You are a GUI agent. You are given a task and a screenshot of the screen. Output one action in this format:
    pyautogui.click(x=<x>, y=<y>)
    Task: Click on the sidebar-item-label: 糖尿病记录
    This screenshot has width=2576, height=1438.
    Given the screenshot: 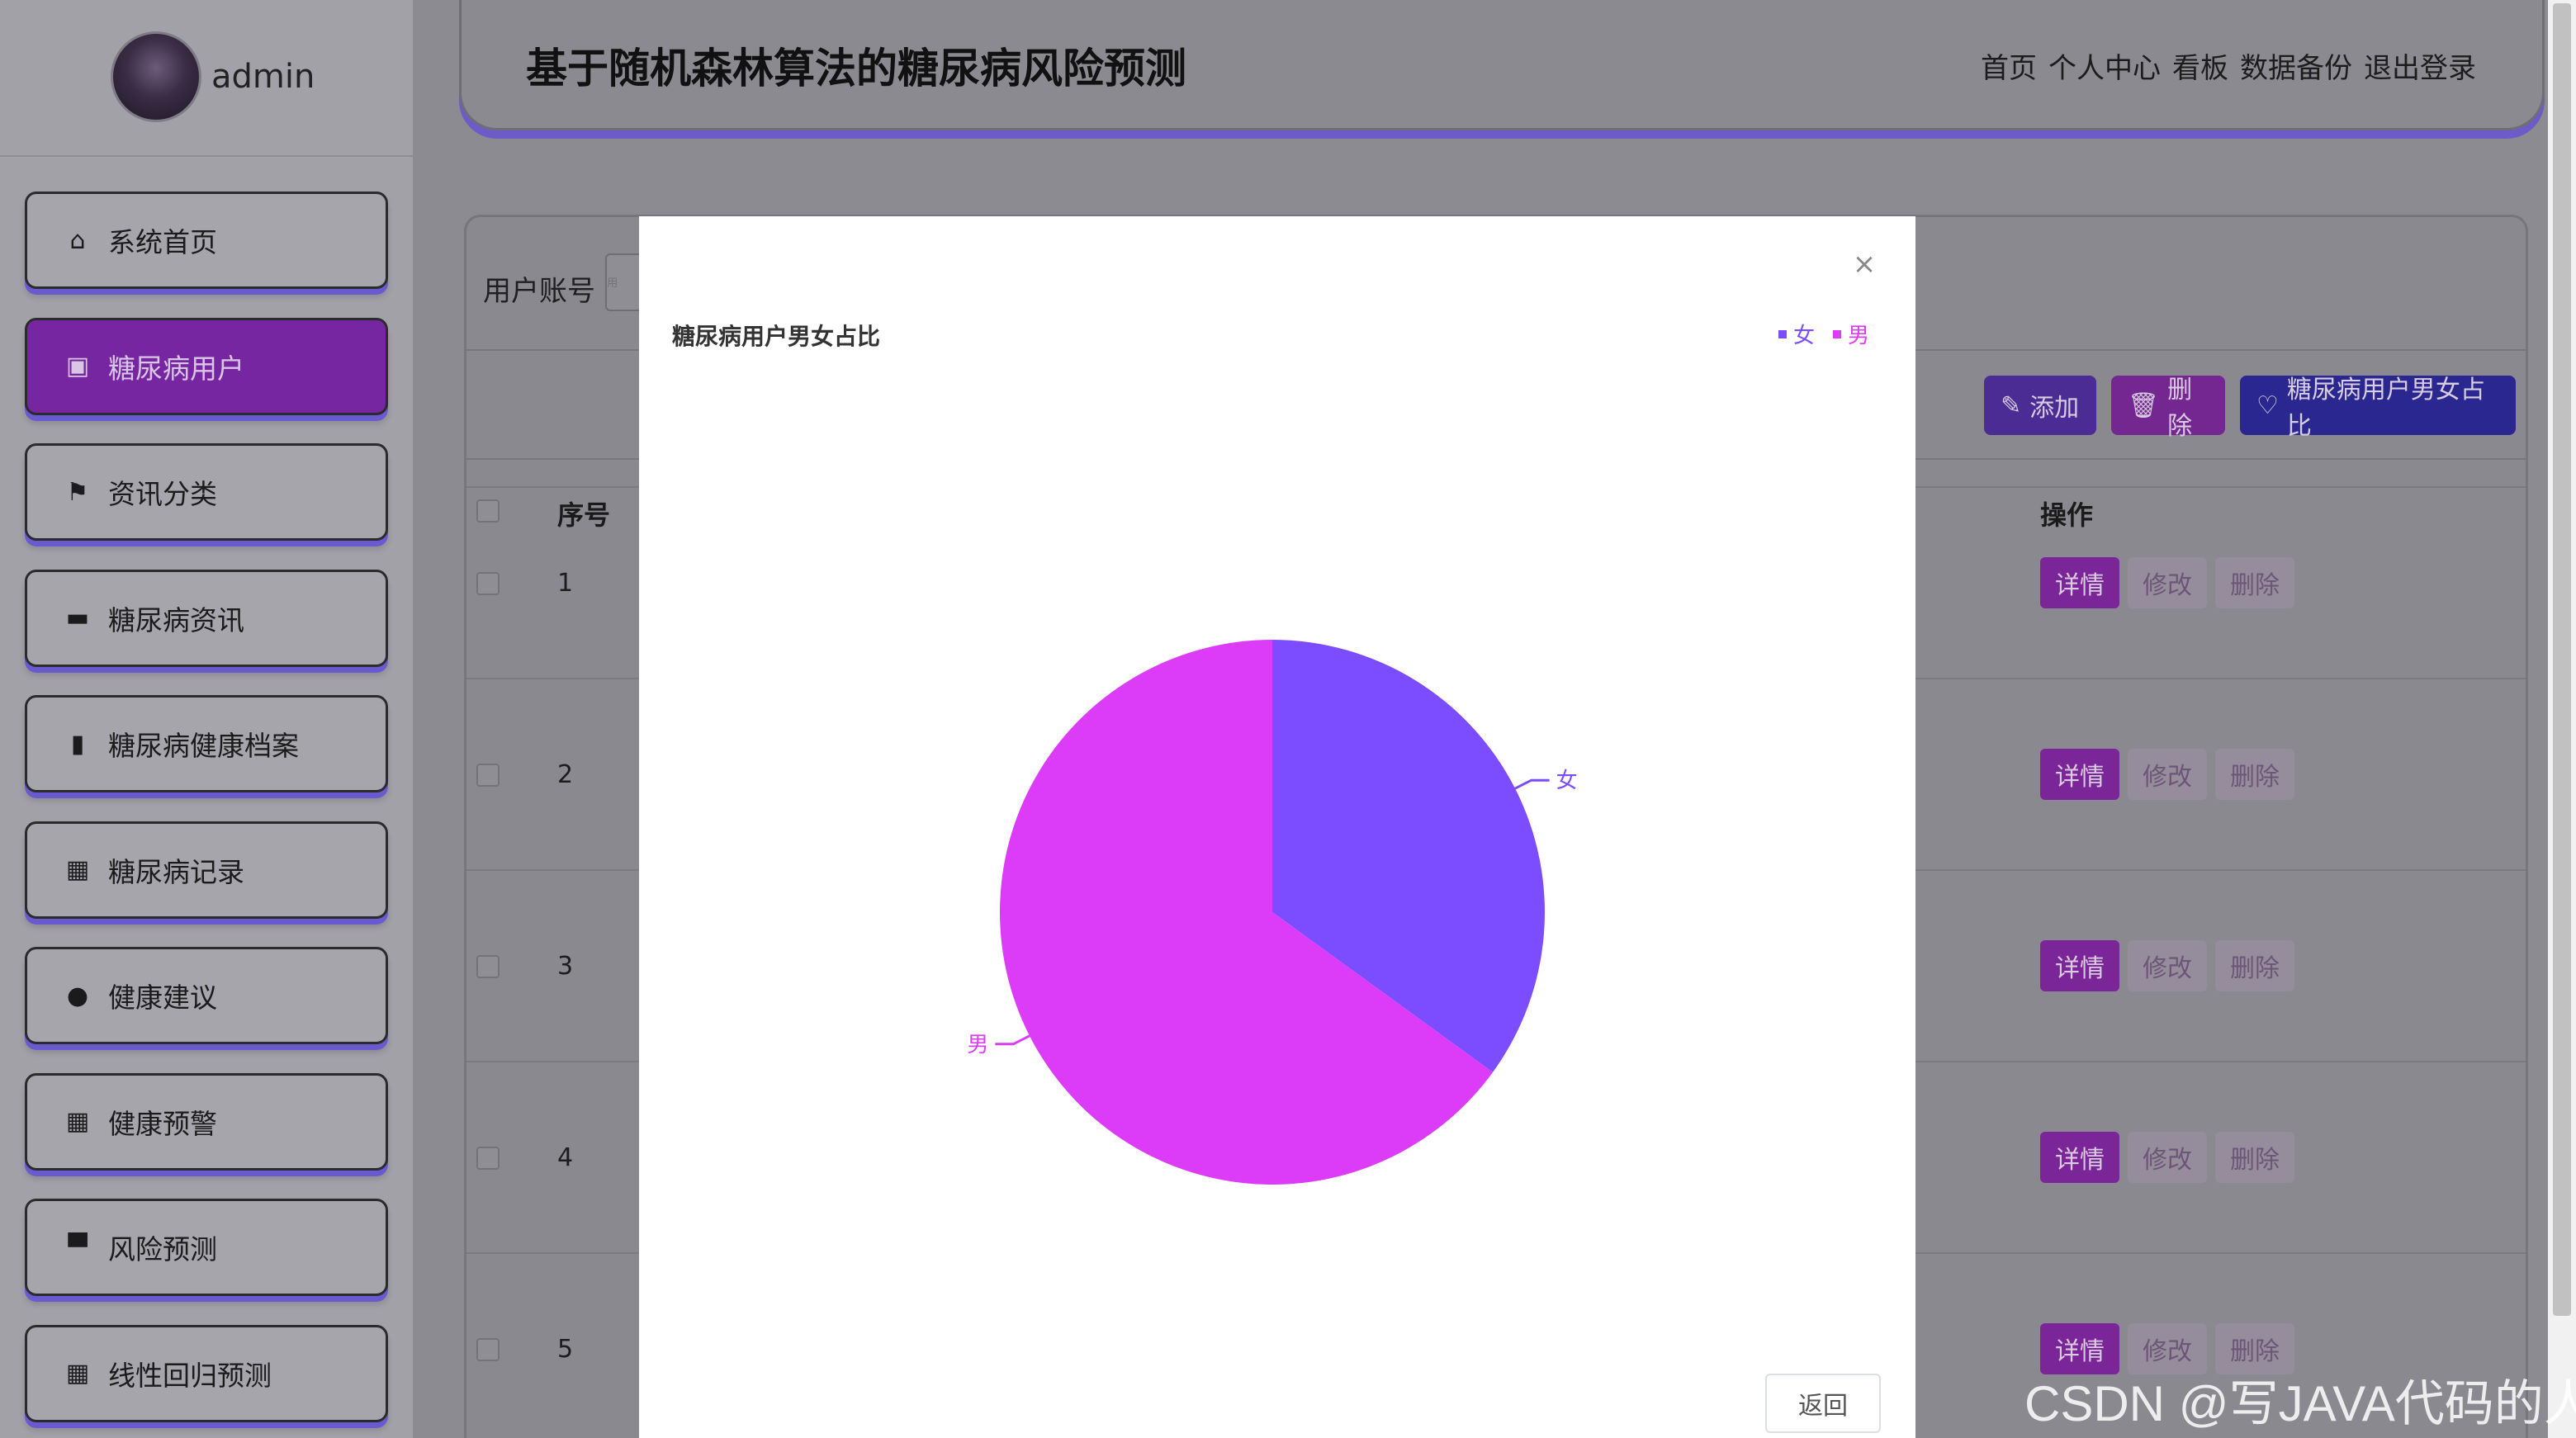 What is the action you would take?
    pyautogui.click(x=176, y=871)
    